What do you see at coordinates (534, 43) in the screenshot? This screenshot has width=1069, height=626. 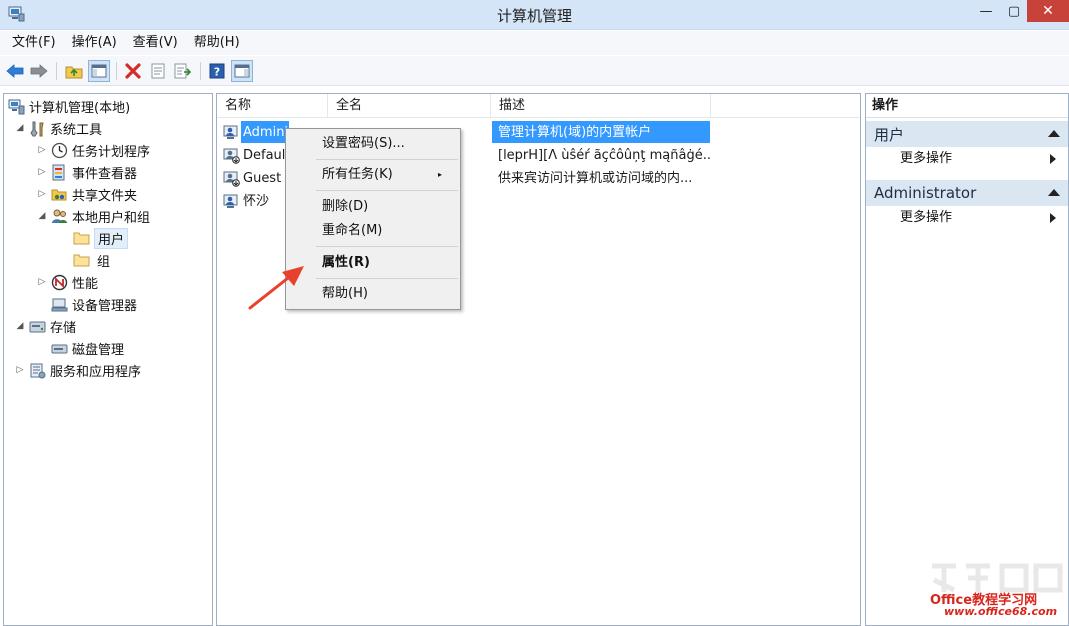 I see `menu-bar: 文件(F) 操作(A) 查看(V) 帮助(H)` at bounding box center [534, 43].